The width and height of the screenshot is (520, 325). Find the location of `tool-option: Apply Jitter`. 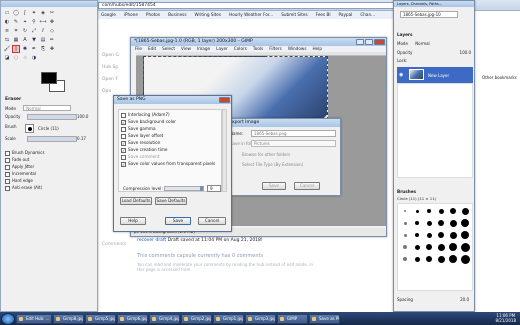

tool-option: Apply Jitter is located at coordinates (50, 166).